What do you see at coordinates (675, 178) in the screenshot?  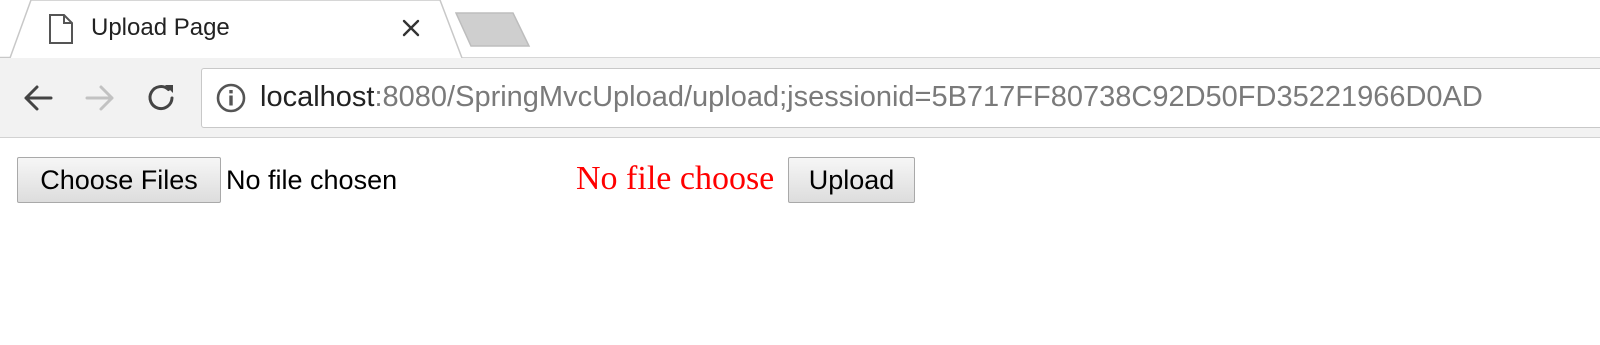 I see `error-message: No file choose` at bounding box center [675, 178].